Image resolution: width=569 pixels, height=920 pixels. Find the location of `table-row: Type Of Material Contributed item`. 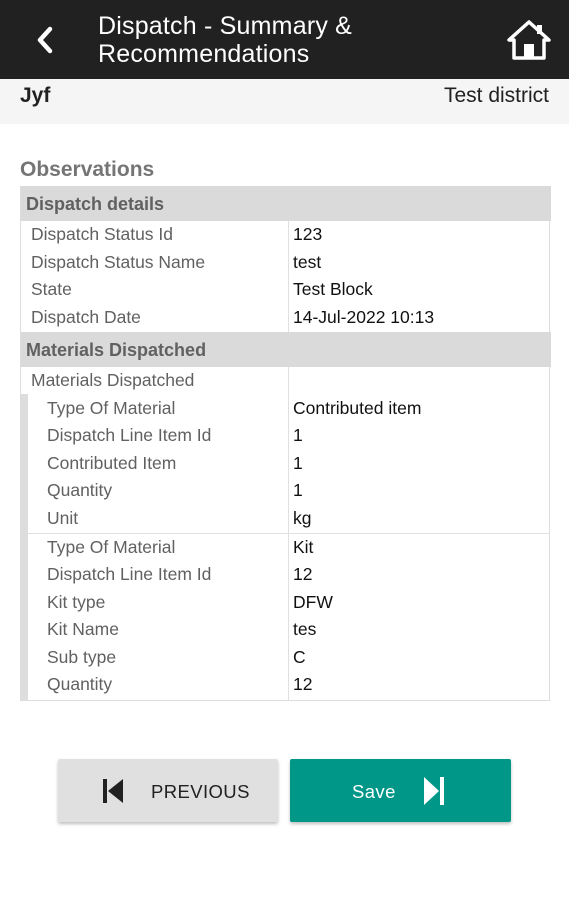

table-row: Type Of Material Contributed item is located at coordinates (286, 409).